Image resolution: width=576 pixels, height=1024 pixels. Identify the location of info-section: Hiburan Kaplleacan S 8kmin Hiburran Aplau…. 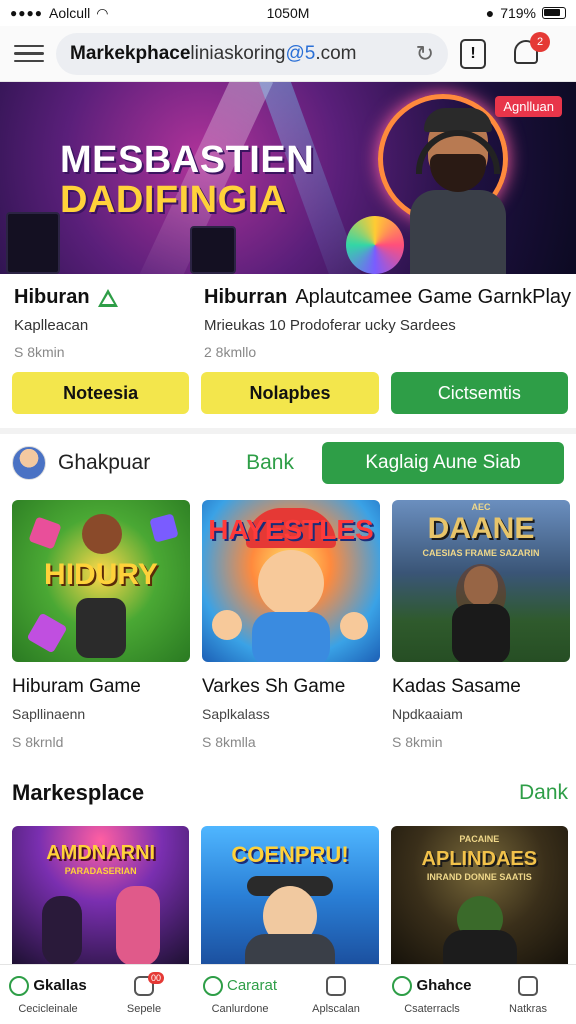
(288, 319).